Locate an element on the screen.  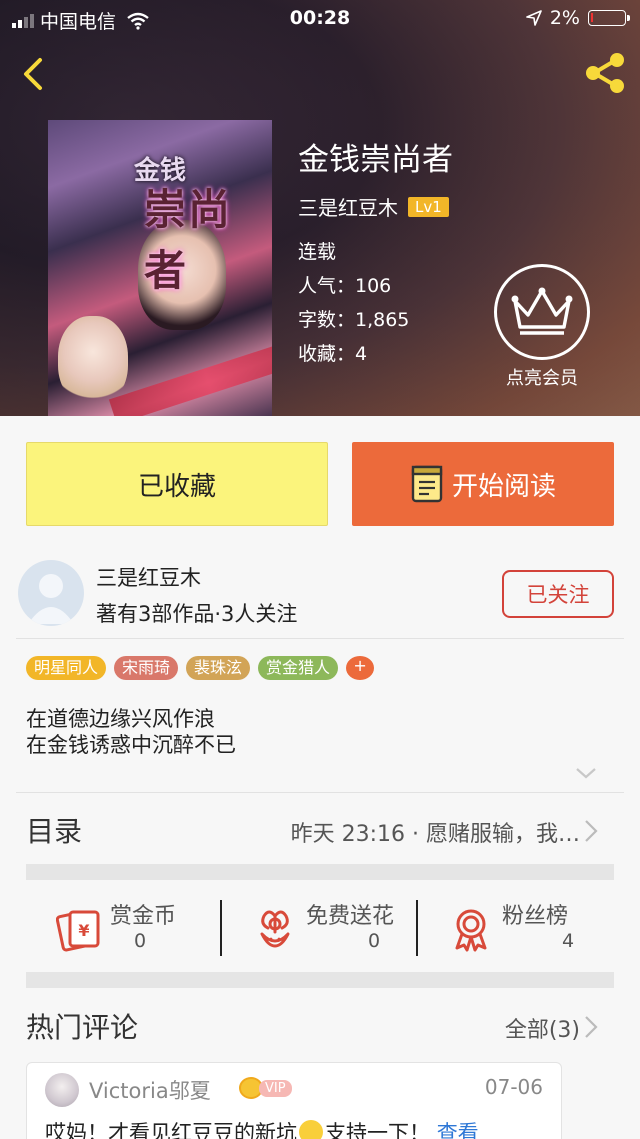
author-stats: 著有3部作品·3人关注 is located at coordinates (197, 614).